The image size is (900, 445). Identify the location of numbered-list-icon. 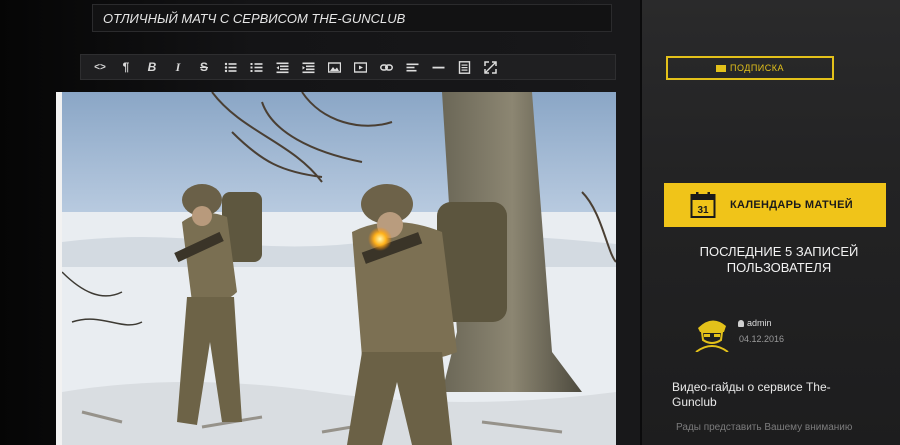
(256, 67).